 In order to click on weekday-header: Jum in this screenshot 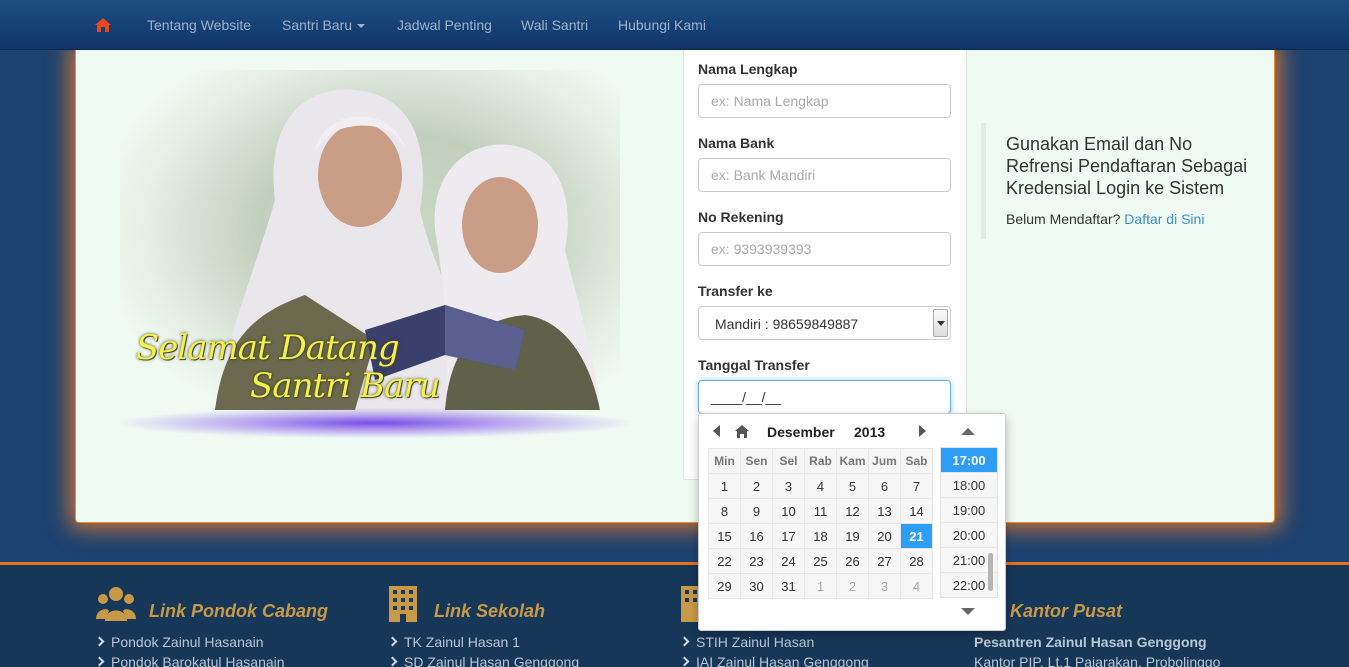, I will do `click(884, 461)`.